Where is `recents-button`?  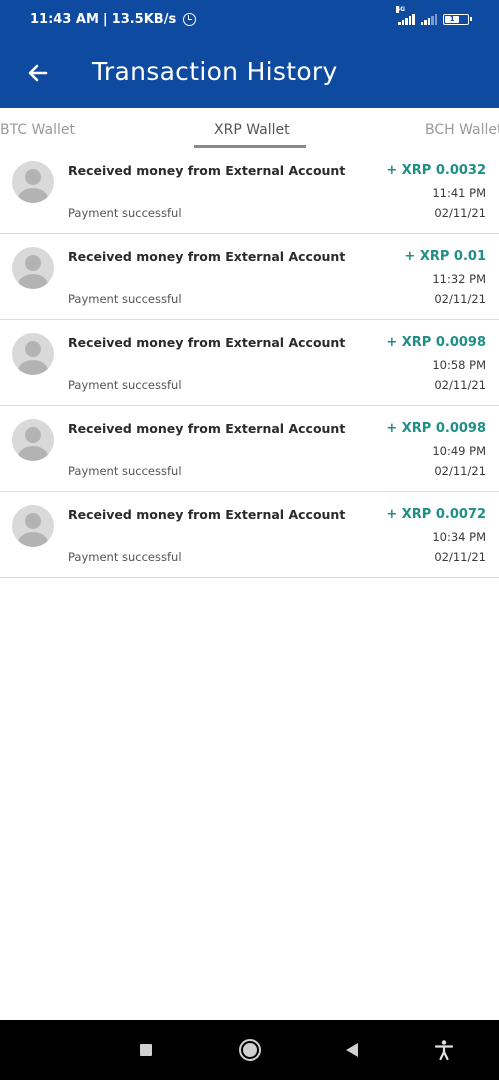
recents-button is located at coordinates (146, 1050).